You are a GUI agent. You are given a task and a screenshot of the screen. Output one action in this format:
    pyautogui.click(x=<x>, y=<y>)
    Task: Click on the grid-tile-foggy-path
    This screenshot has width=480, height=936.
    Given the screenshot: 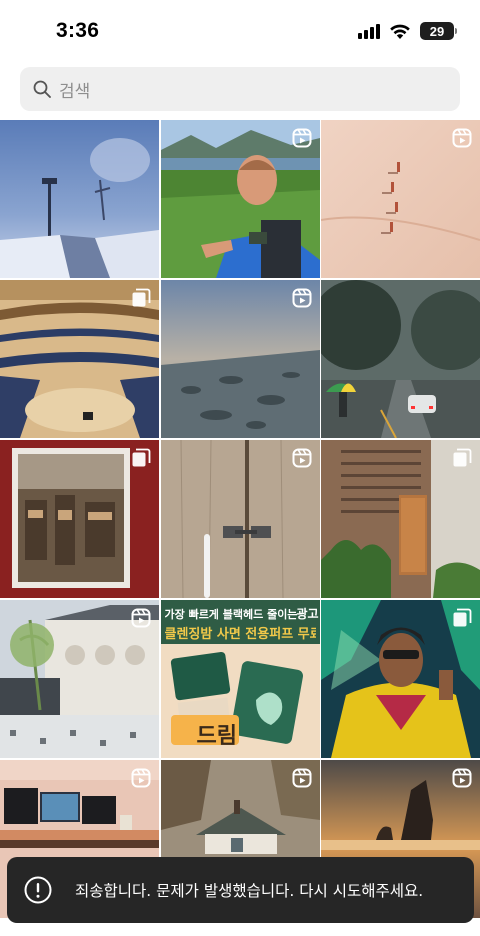 What is the action you would take?
    pyautogui.click(x=79, y=199)
    